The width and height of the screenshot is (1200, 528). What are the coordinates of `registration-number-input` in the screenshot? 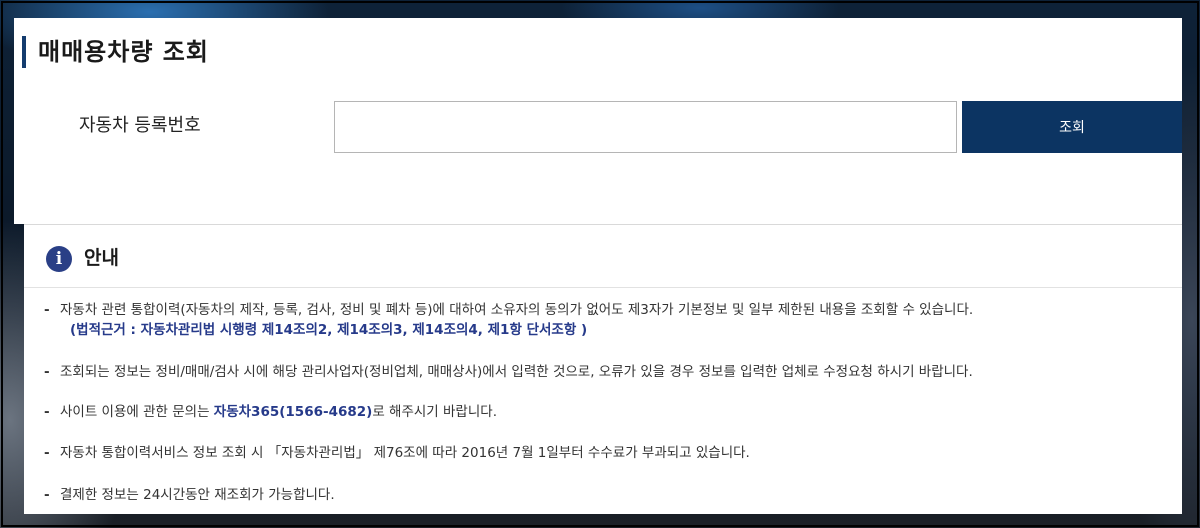 It's located at (645, 127).